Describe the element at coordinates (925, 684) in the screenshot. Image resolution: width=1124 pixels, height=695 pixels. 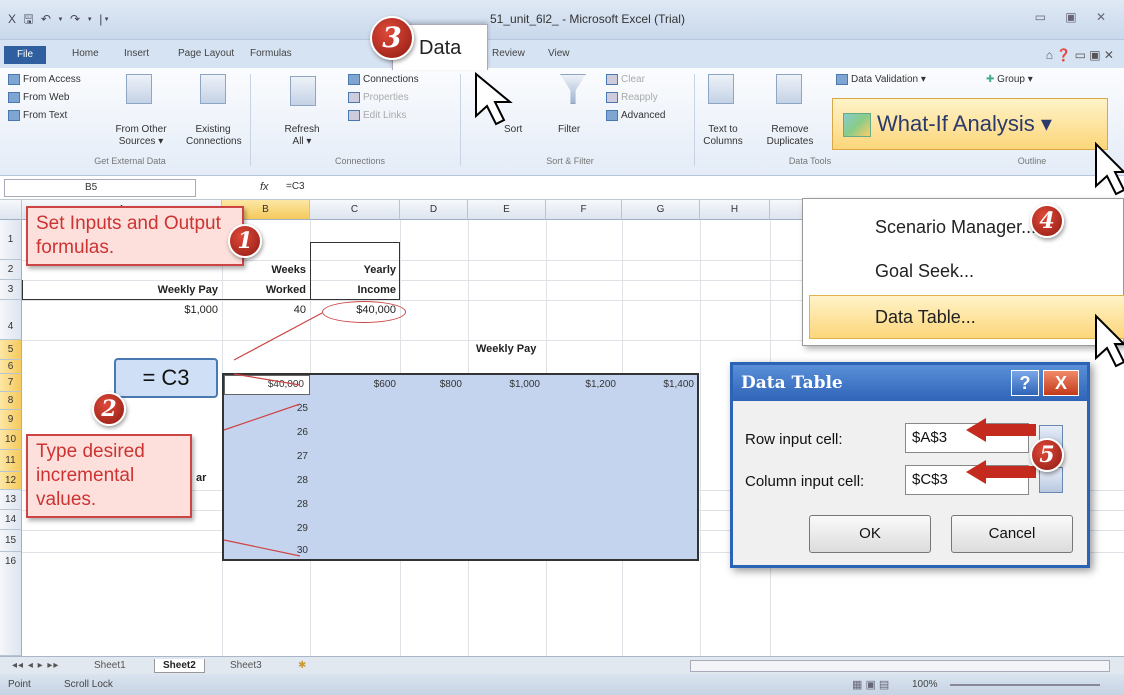
I see `zoom-level: 100%` at that location.